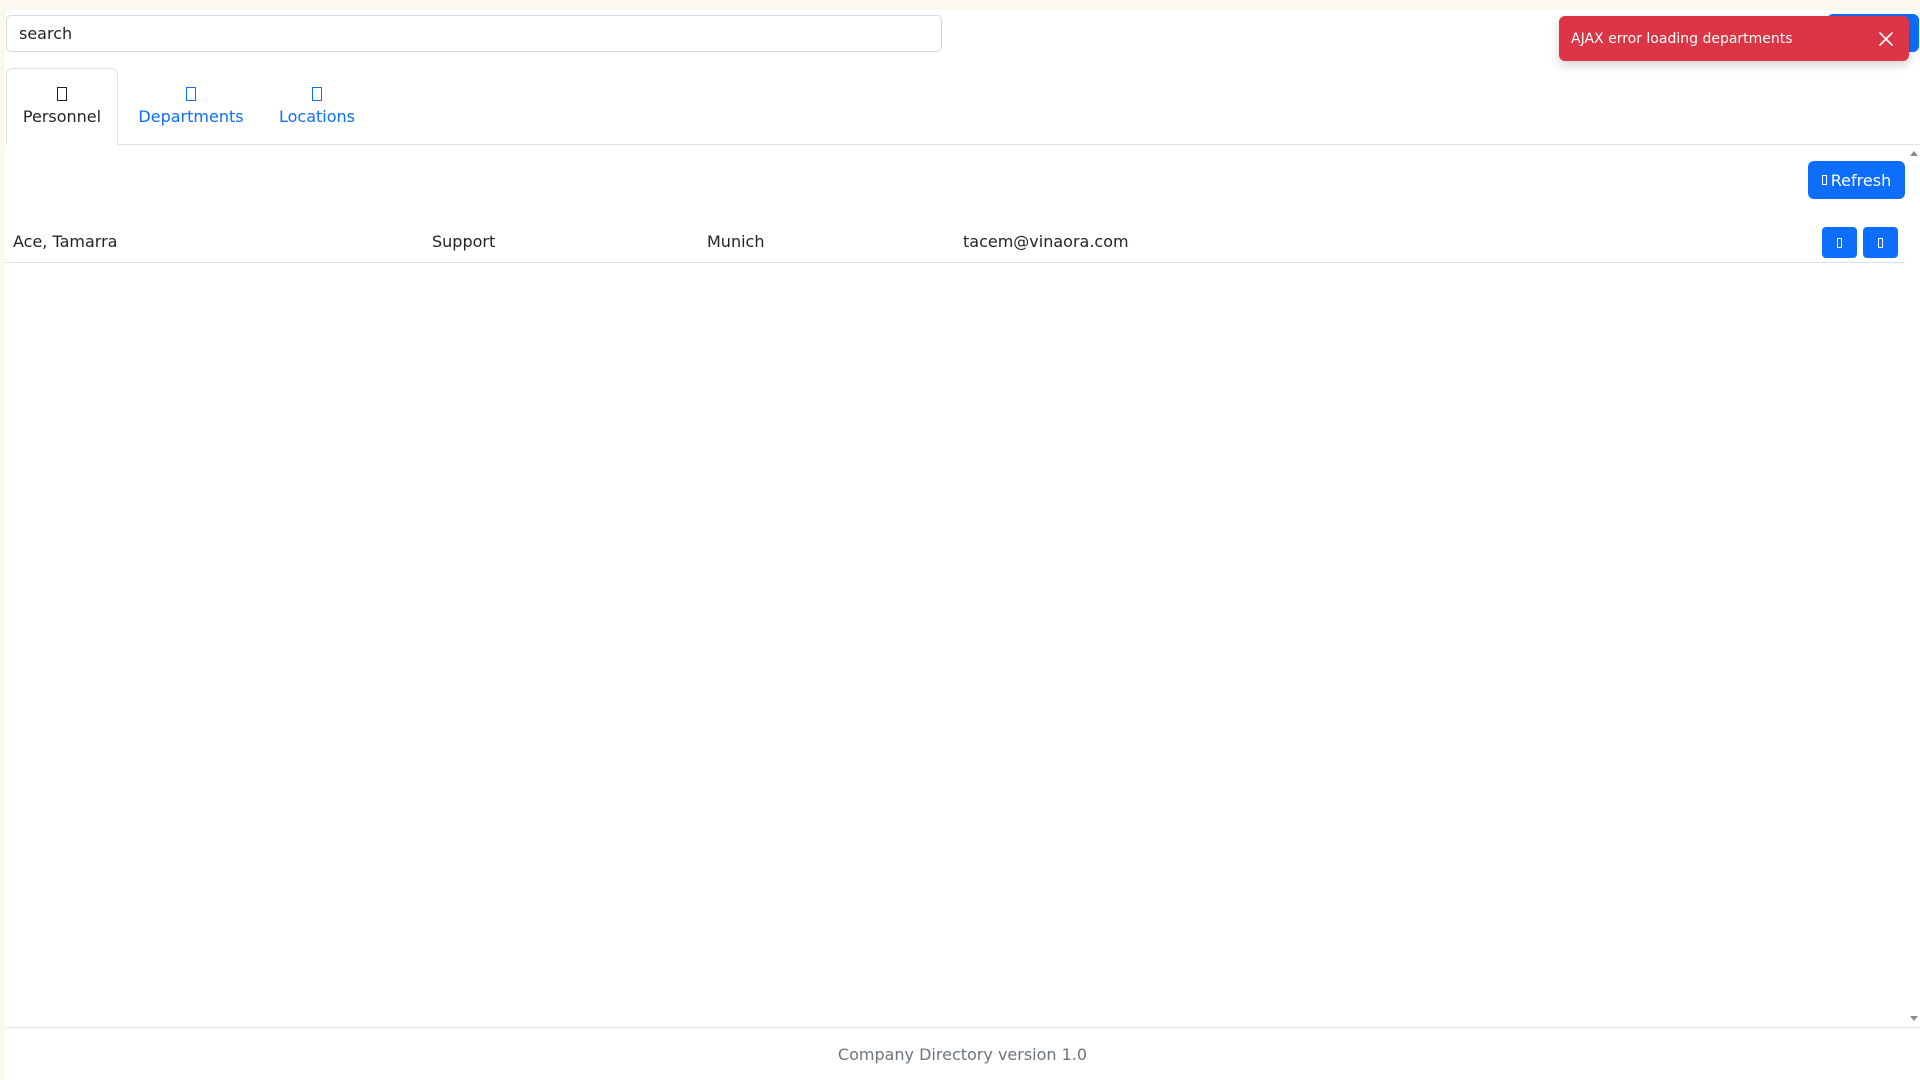  I want to click on search-input, so click(474, 33).